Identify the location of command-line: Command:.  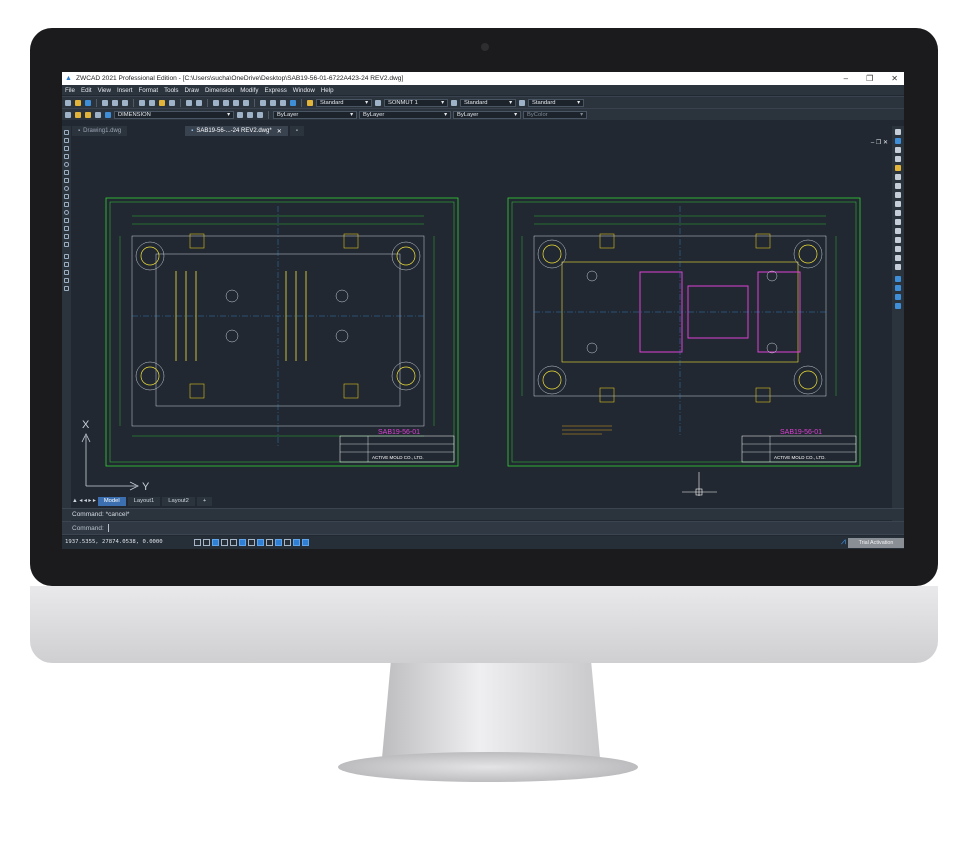
(483, 528).